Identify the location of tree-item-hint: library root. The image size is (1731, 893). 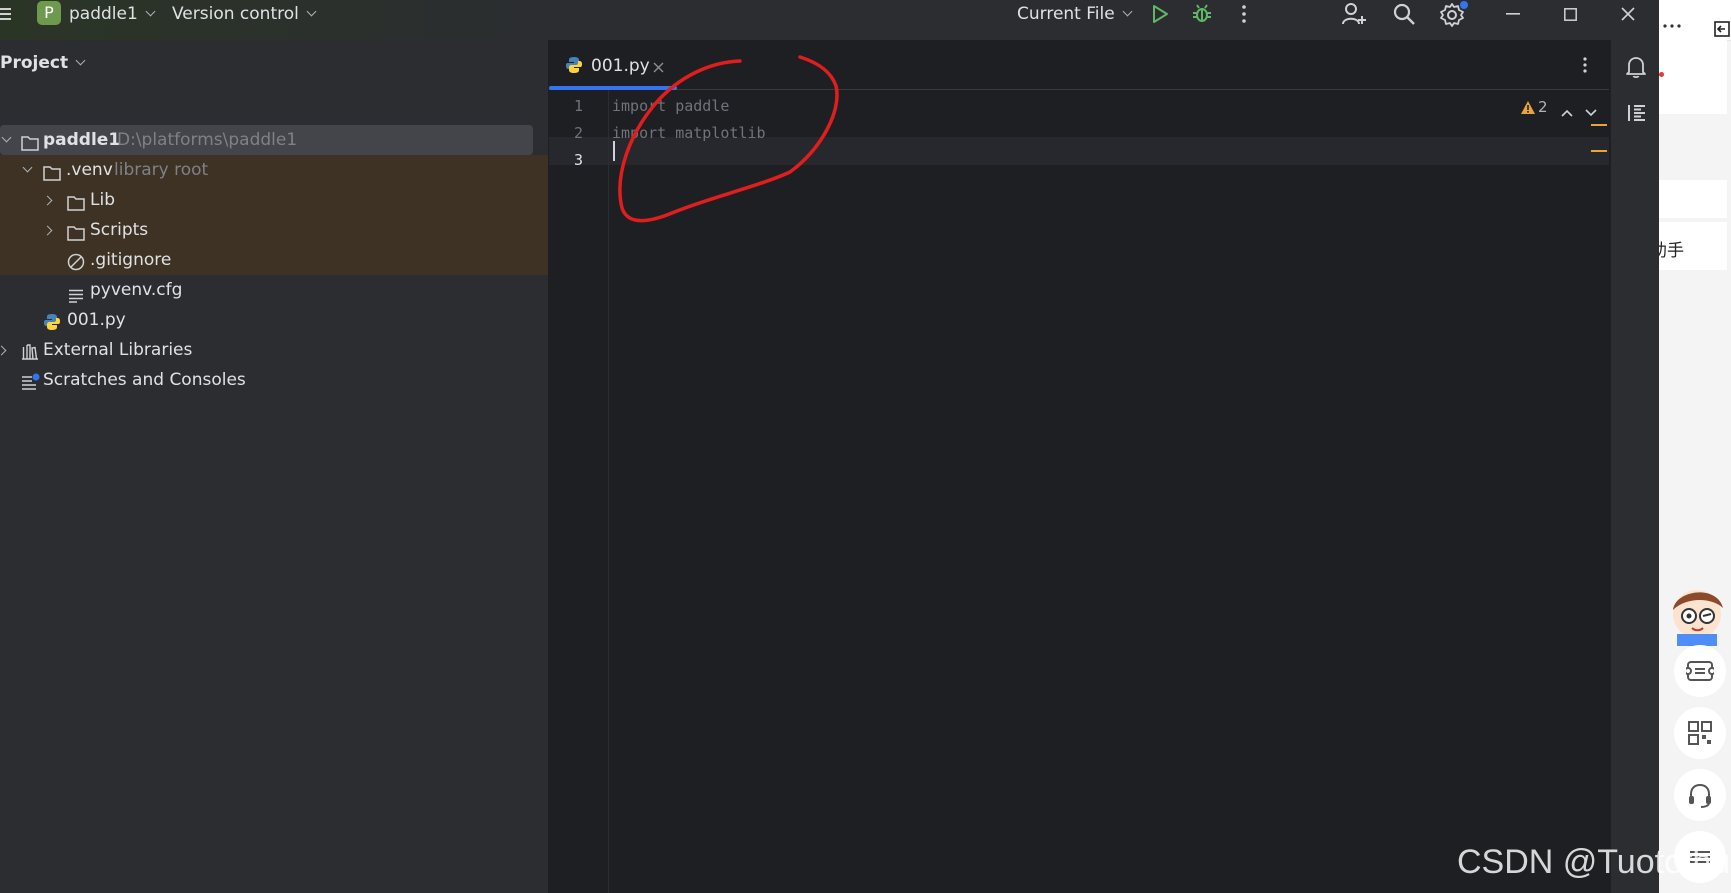
(161, 170).